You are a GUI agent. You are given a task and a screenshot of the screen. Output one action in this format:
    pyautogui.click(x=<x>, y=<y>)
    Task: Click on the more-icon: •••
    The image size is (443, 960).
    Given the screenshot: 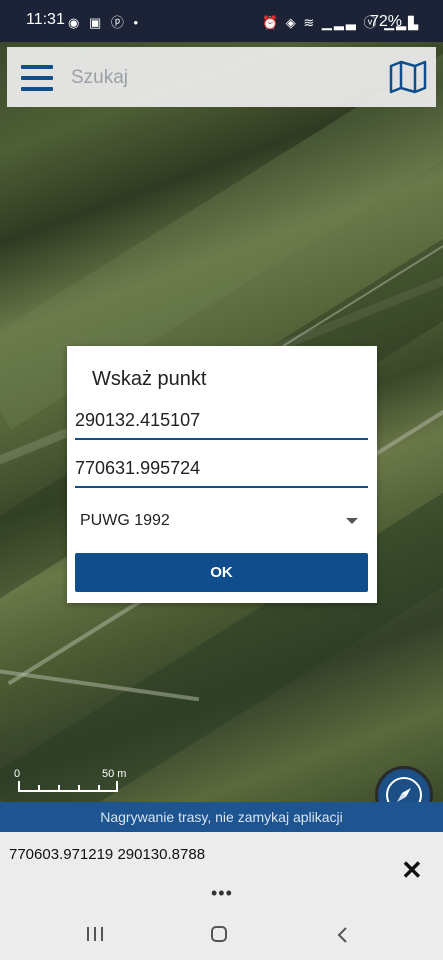 What is the action you would take?
    pyautogui.click(x=222, y=893)
    